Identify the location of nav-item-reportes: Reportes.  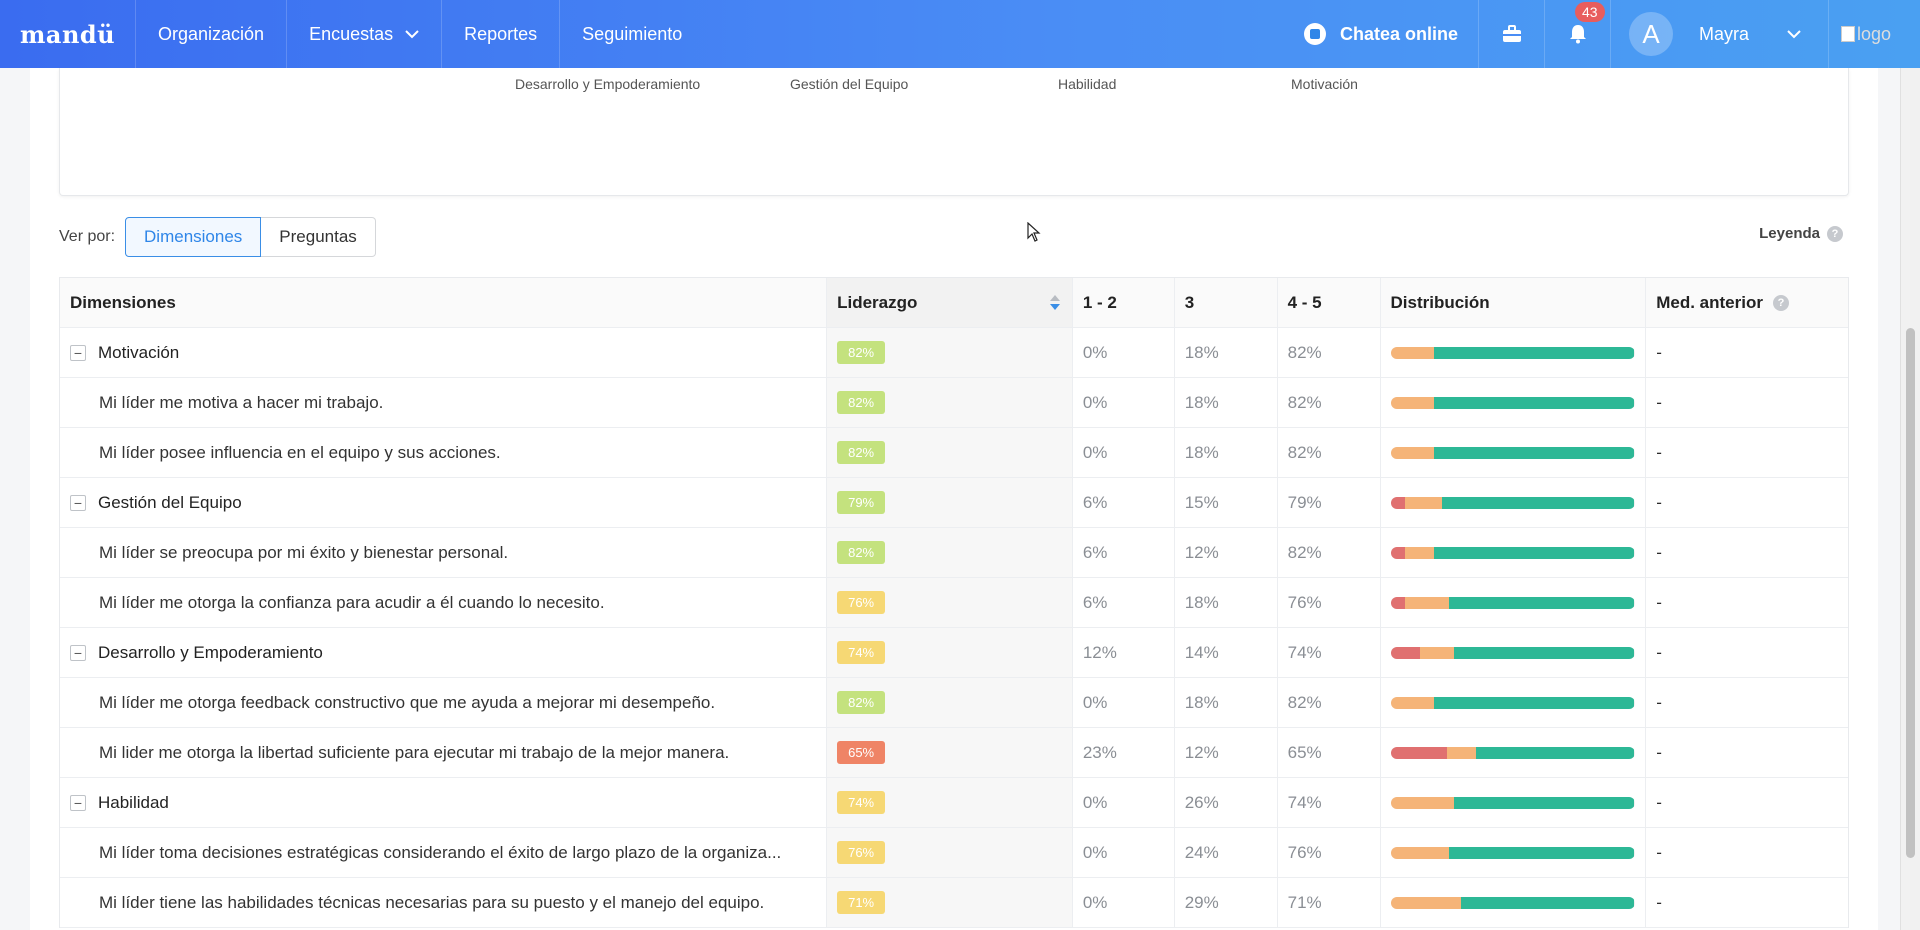
(500, 34).